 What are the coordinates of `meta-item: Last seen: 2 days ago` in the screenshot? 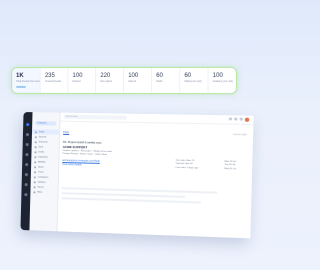 It's located at (187, 168).